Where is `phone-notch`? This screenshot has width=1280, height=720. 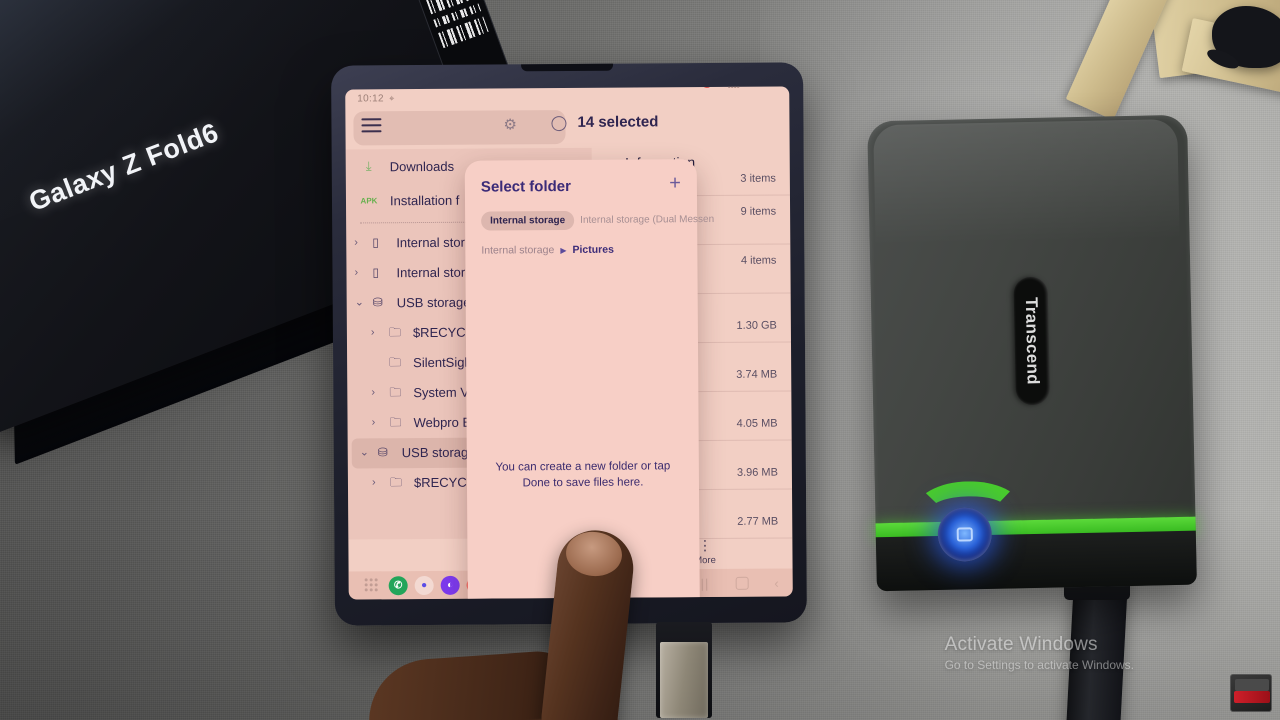
phone-notch is located at coordinates (567, 67).